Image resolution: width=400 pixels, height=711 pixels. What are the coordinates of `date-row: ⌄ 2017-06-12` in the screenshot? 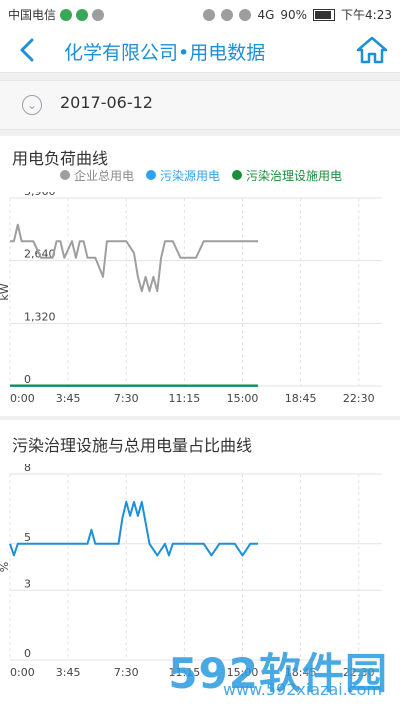 It's located at (200, 105).